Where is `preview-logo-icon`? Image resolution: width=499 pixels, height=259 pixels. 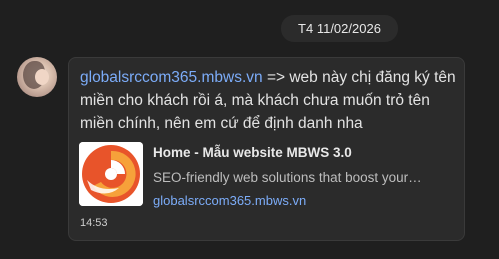 preview-logo-icon is located at coordinates (111, 174).